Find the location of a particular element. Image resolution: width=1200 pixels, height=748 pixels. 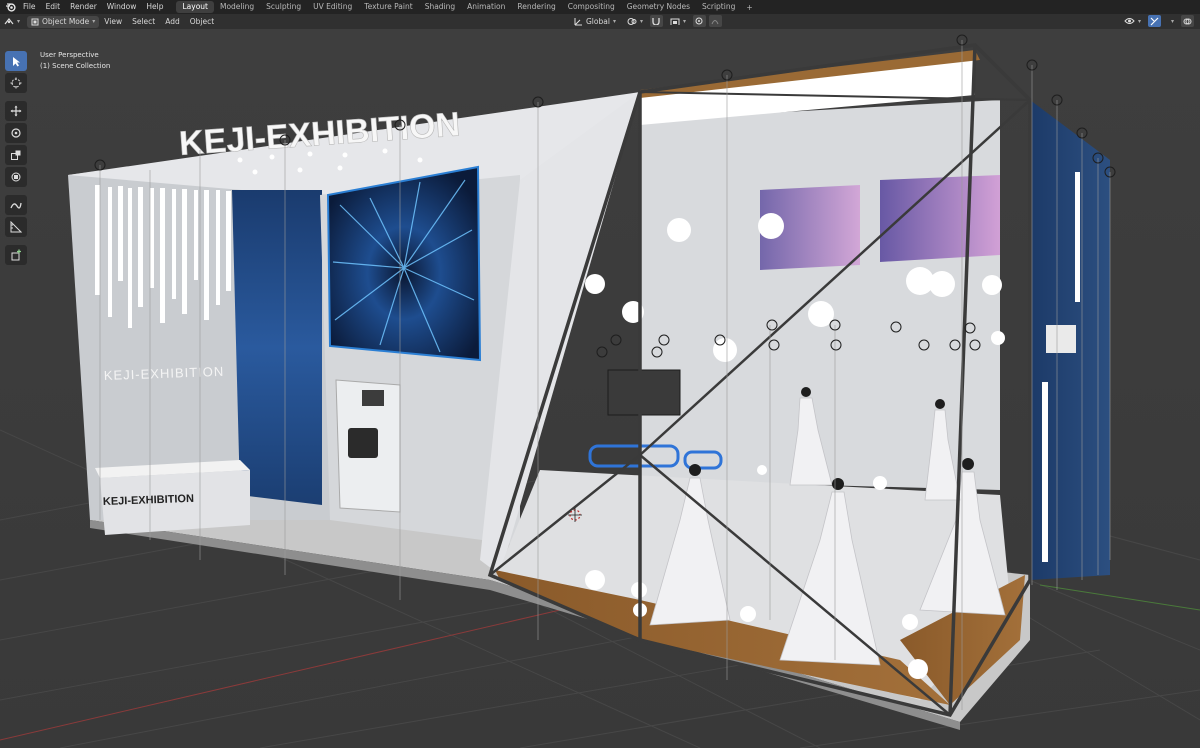

select-box-tool is located at coordinates (16, 61).